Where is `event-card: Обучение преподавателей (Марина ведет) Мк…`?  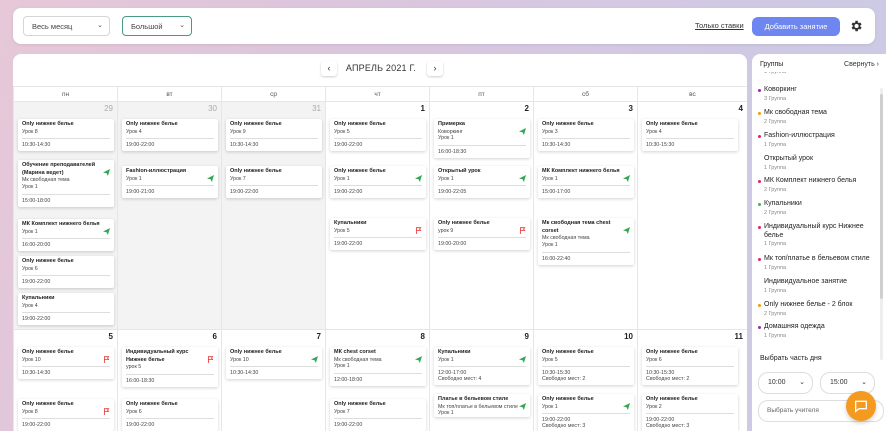 event-card: Обучение преподавателей (Марина ведет) Мк… is located at coordinates (66, 183).